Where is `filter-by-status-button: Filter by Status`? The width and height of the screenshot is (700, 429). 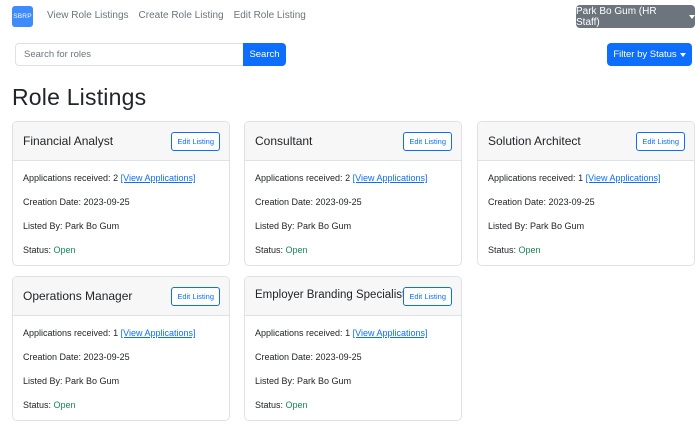
filter-by-status-button: Filter by Status is located at coordinates (649, 54).